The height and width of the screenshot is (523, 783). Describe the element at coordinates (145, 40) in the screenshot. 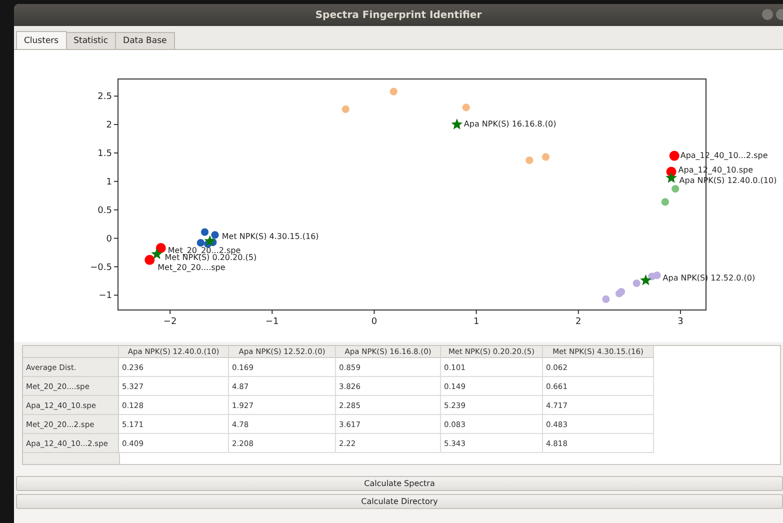

I see `tab: Data Base` at that location.